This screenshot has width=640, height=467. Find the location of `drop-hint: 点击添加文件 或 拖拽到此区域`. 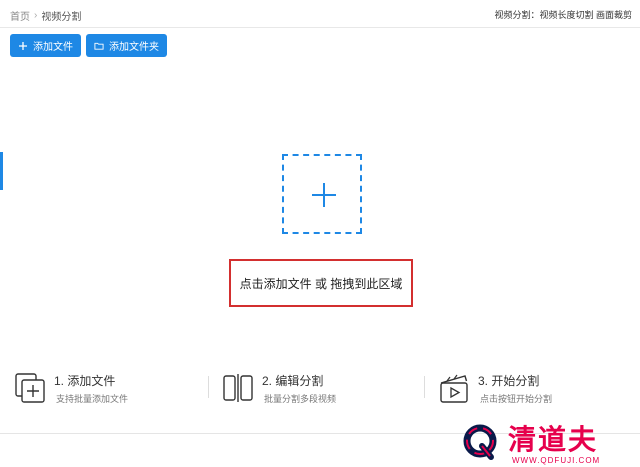

drop-hint: 点击添加文件 或 拖拽到此区域 is located at coordinates (321, 283).